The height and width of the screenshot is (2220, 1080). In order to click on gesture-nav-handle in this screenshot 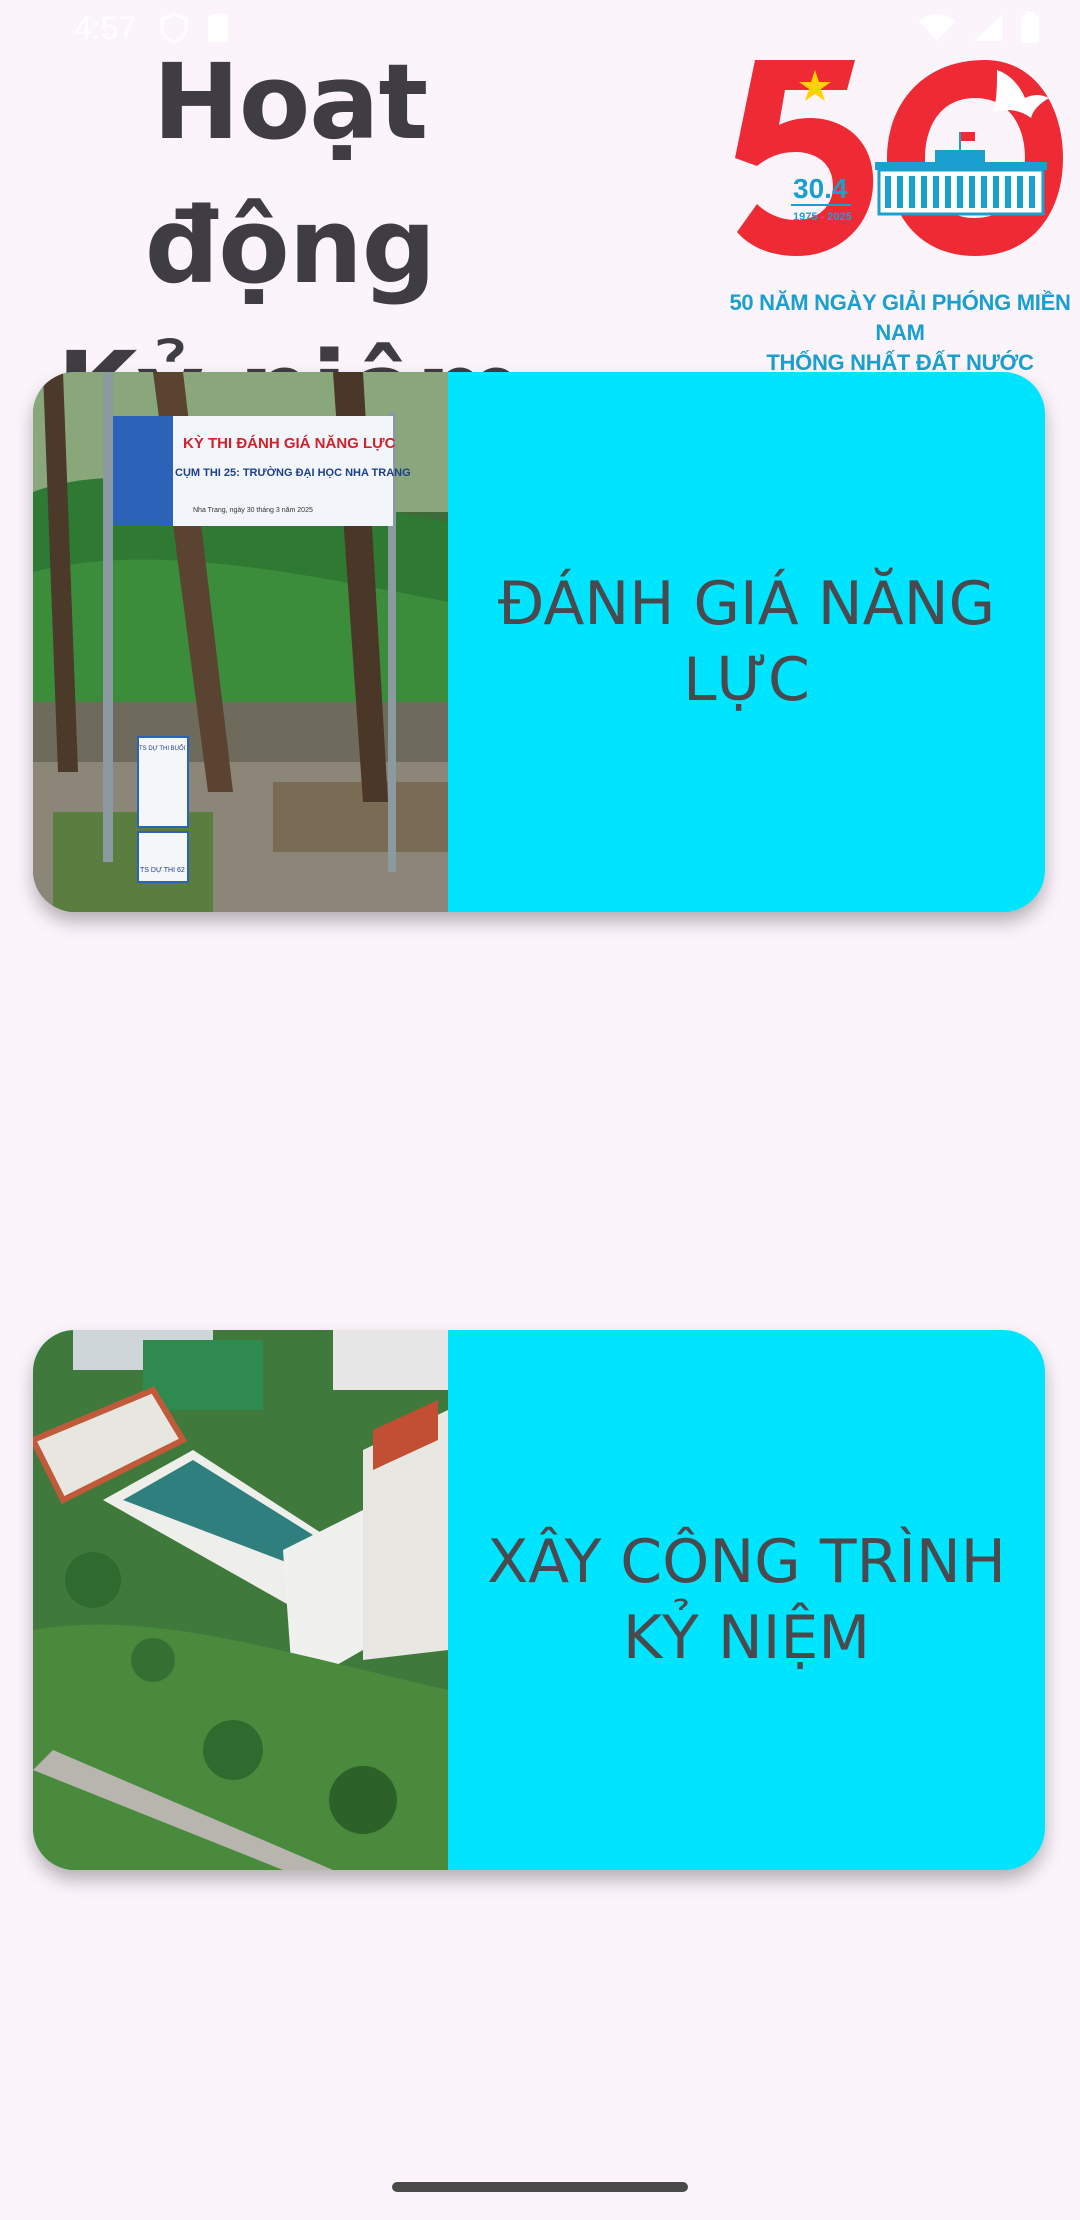, I will do `click(540, 2187)`.